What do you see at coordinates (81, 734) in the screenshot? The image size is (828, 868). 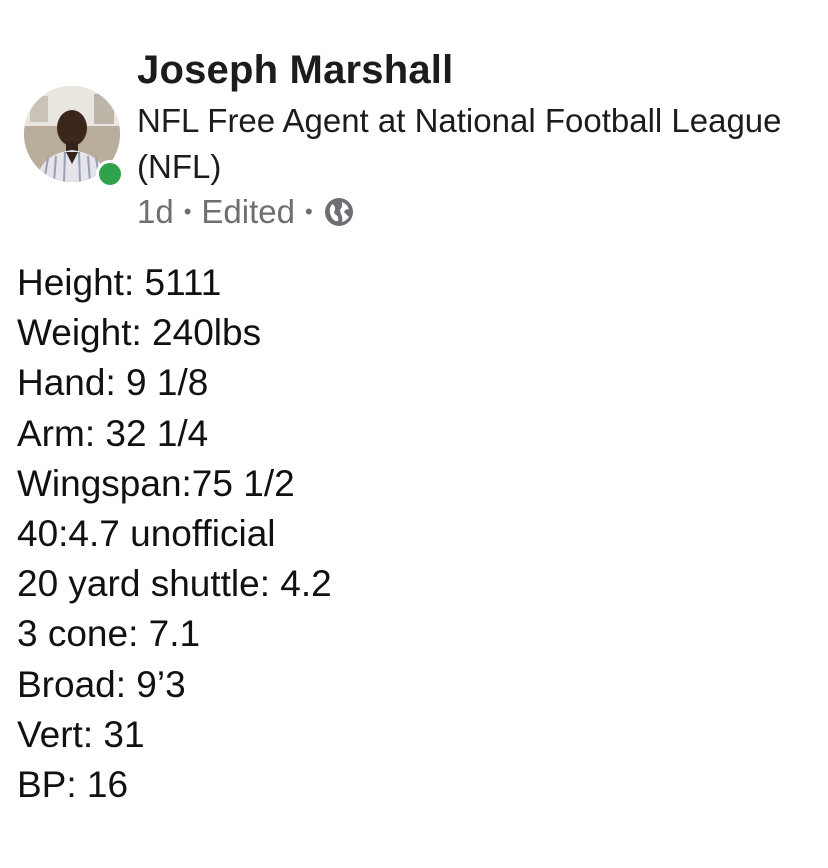 I see `stat-vertical: Vert: 31` at bounding box center [81, 734].